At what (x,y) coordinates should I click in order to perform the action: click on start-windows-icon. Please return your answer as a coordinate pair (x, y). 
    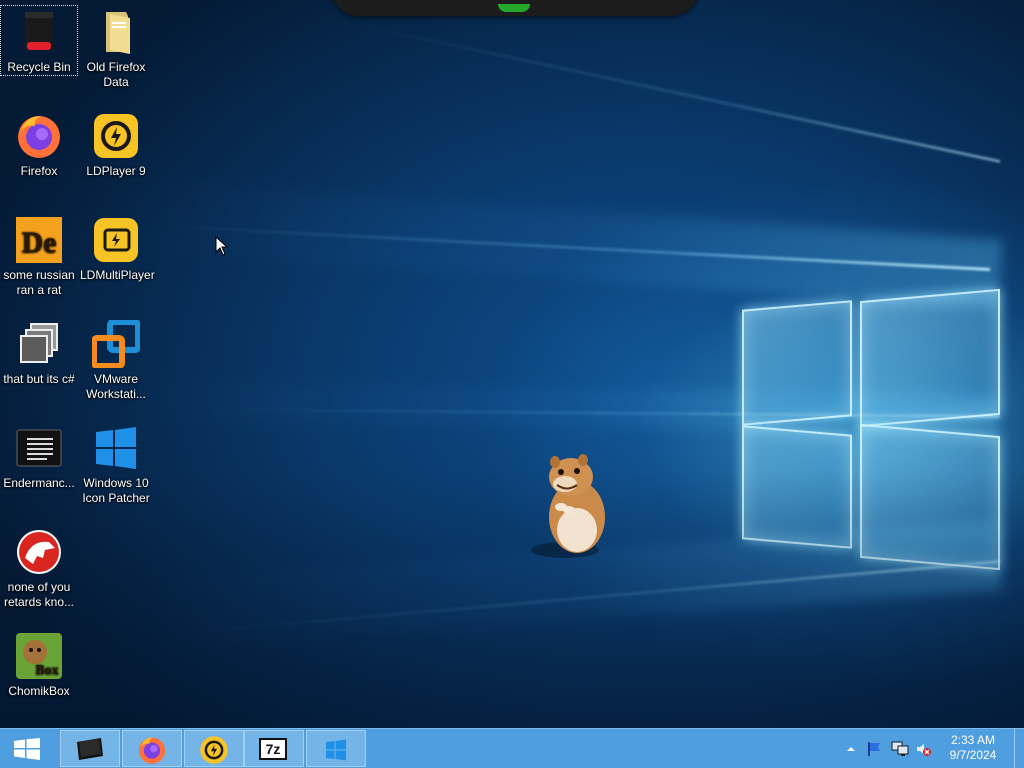
    Looking at the image, I should click on (27, 749).